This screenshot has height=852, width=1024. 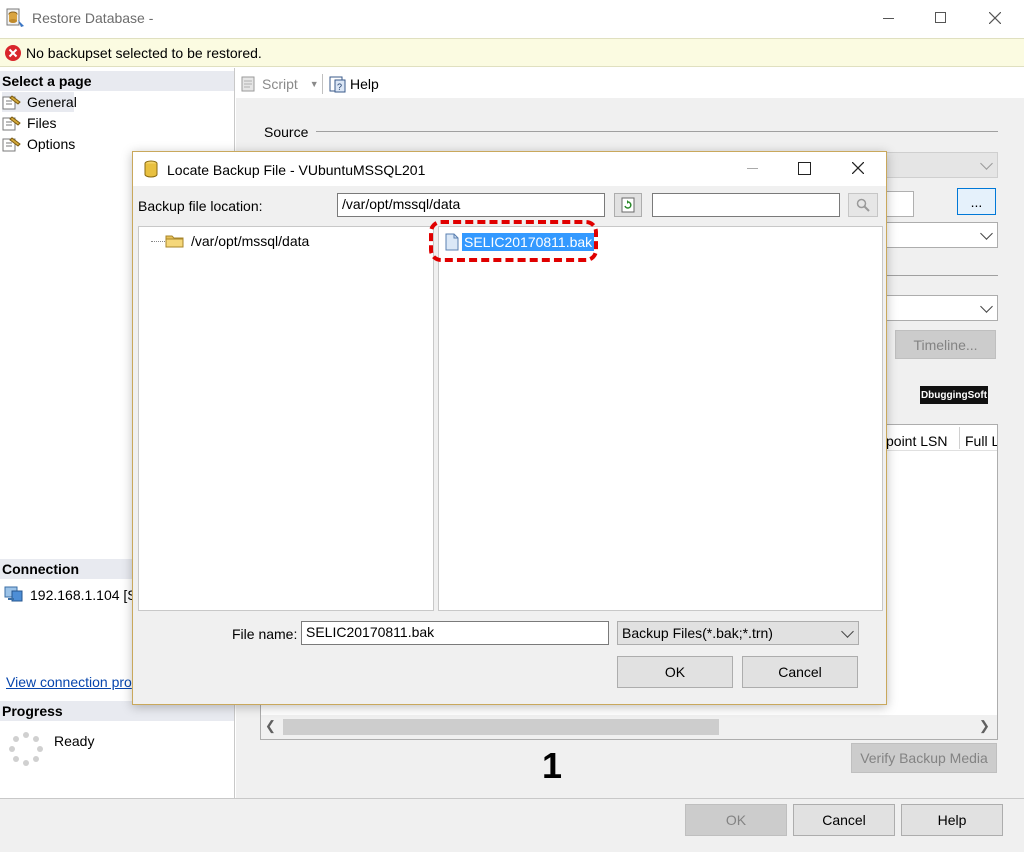 I want to click on grid-column-divider, so click(x=959, y=438).